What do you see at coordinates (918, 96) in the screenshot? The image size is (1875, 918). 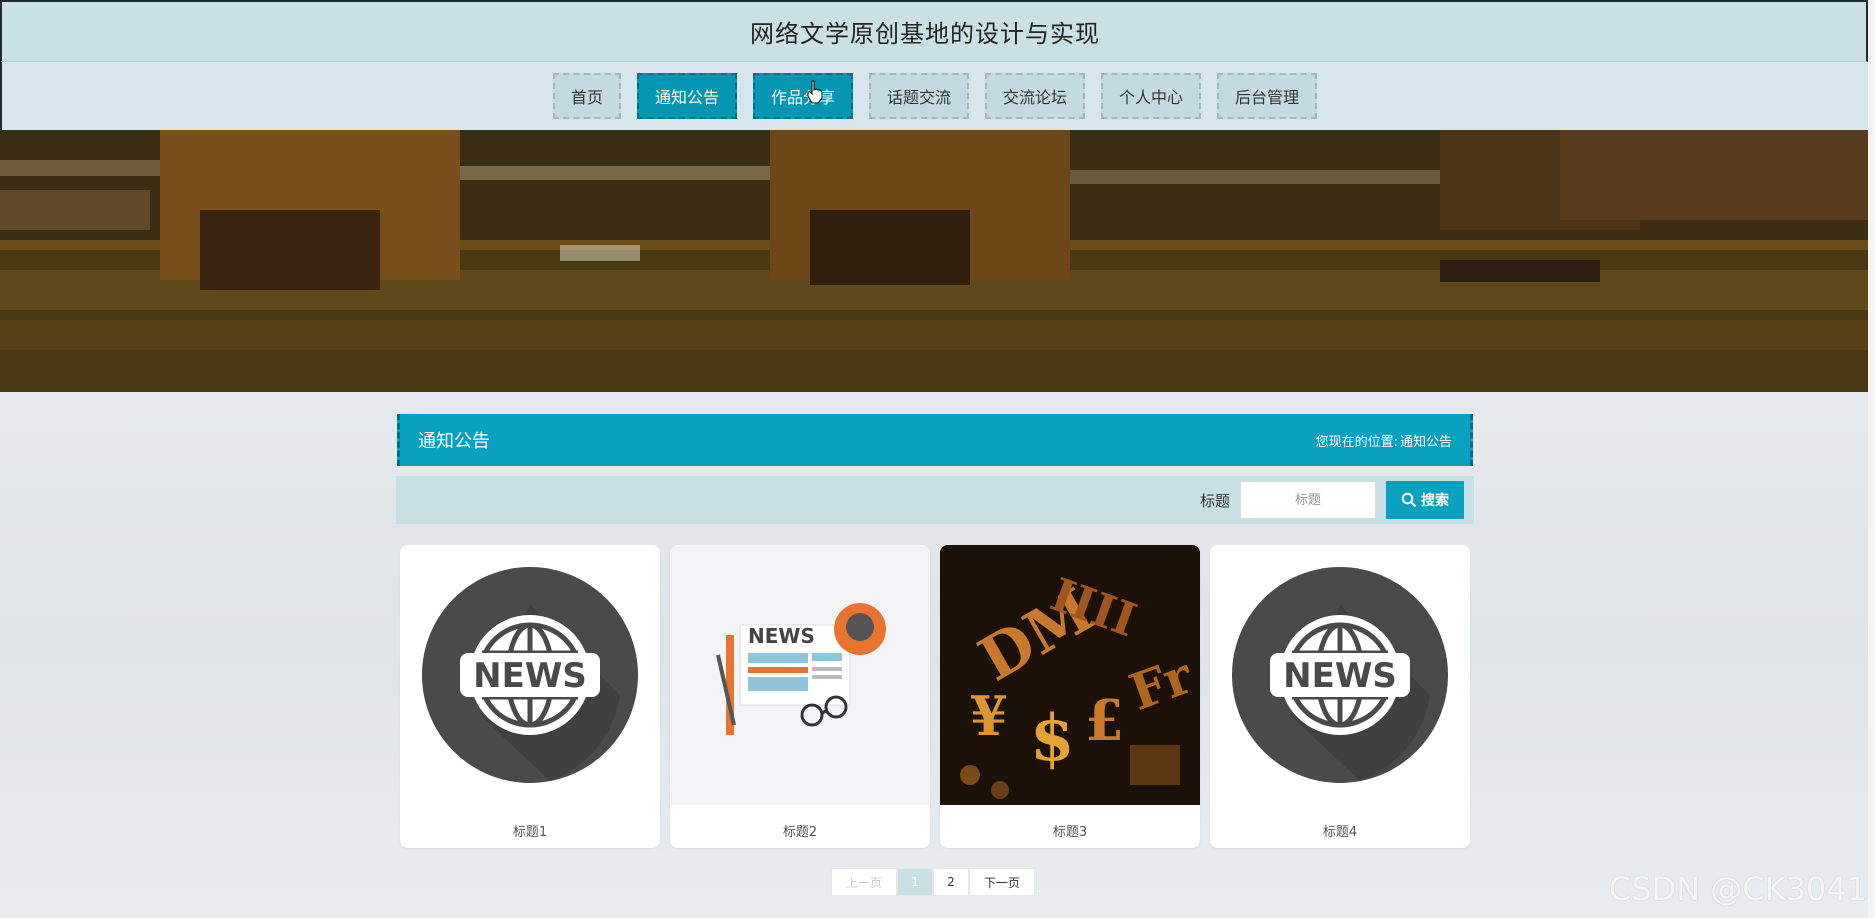 I see `nav-item-topics: 话题交流` at bounding box center [918, 96].